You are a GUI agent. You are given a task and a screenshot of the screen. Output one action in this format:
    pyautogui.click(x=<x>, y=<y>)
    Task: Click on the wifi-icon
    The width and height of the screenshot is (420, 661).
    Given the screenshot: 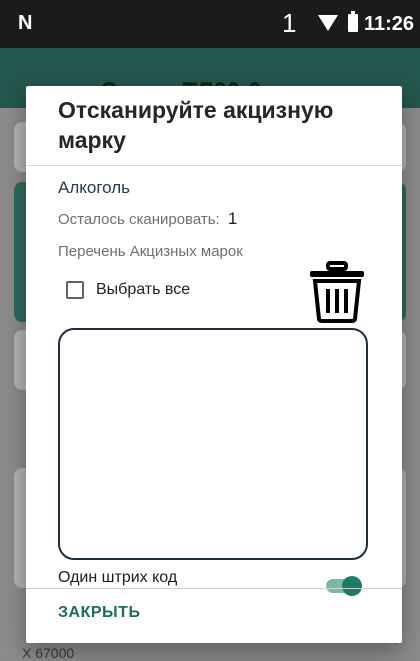 What is the action you would take?
    pyautogui.click(x=328, y=23)
    